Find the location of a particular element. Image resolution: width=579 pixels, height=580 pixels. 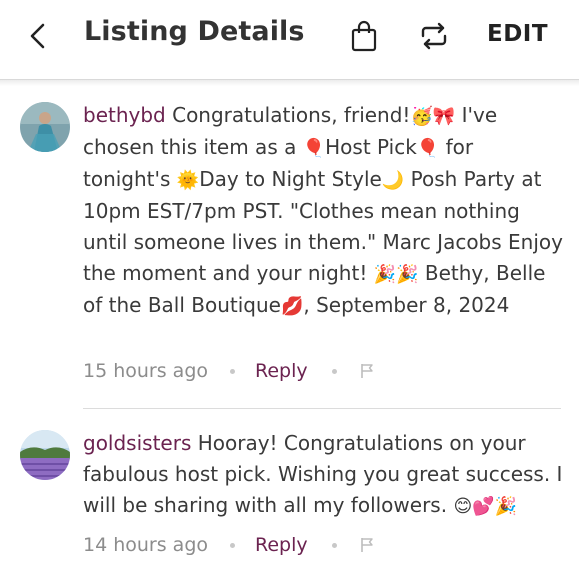

header-shadow is located at coordinates (289, 83).